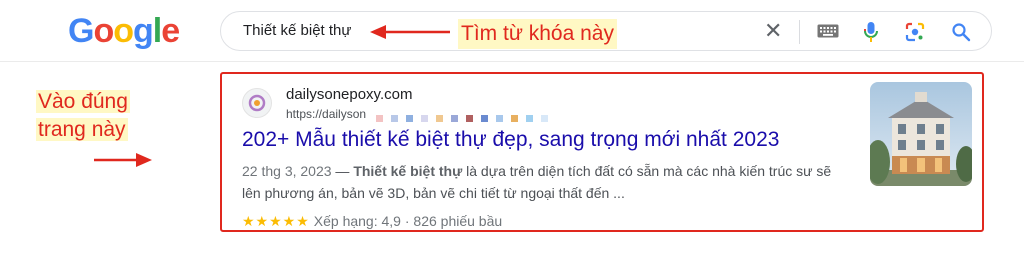  I want to click on search-input: Thiết kế biệt thự, so click(297, 30).